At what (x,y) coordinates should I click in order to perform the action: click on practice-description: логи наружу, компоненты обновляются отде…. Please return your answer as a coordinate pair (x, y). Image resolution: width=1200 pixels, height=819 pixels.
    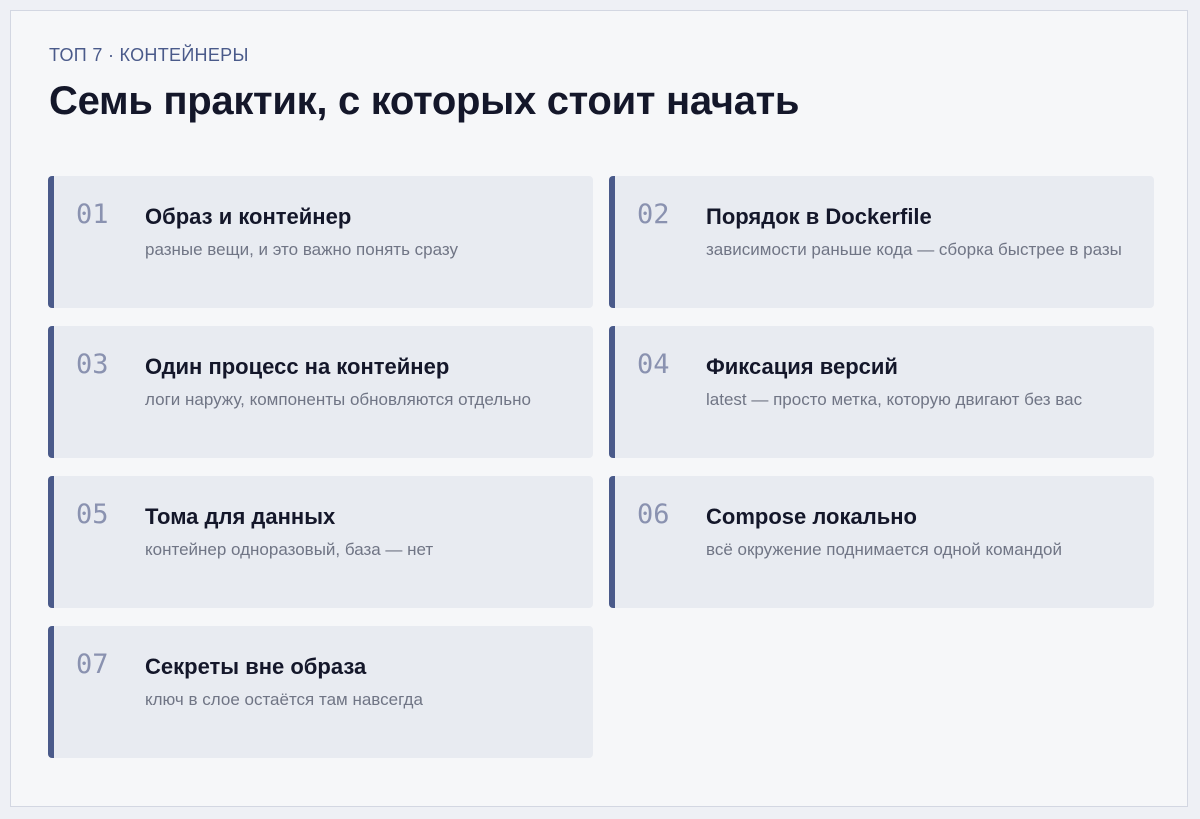
    Looking at the image, I should click on (338, 399).